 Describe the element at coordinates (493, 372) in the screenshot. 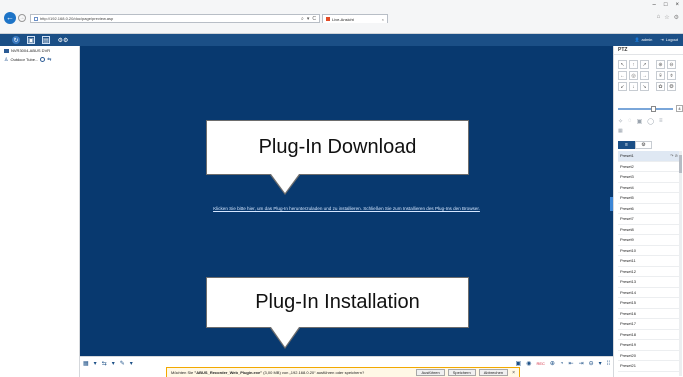

I see `cancel-button: Abbrechen` at that location.